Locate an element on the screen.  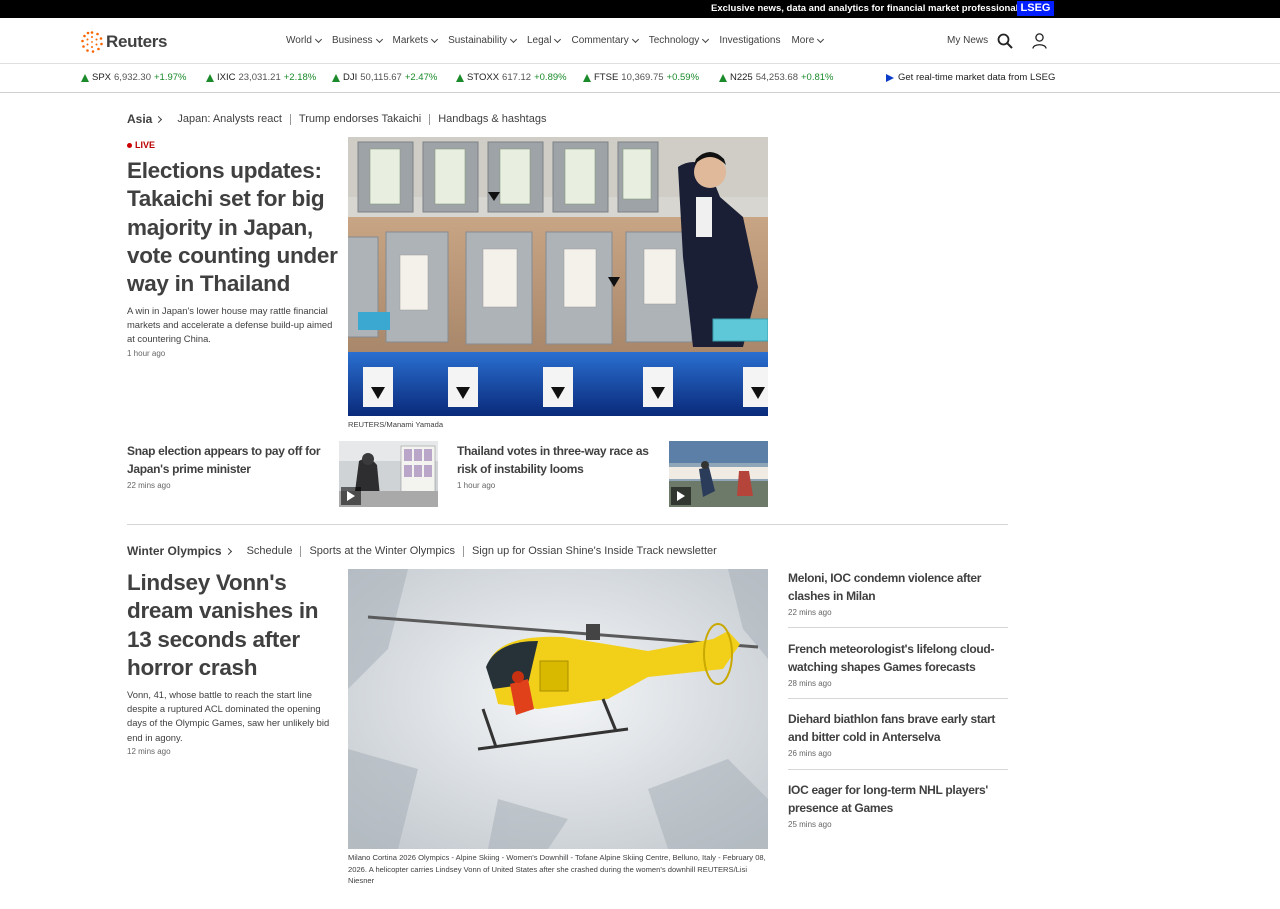
lseg-link-label: Get real-time market data from LSEG is located at coordinates (977, 77).